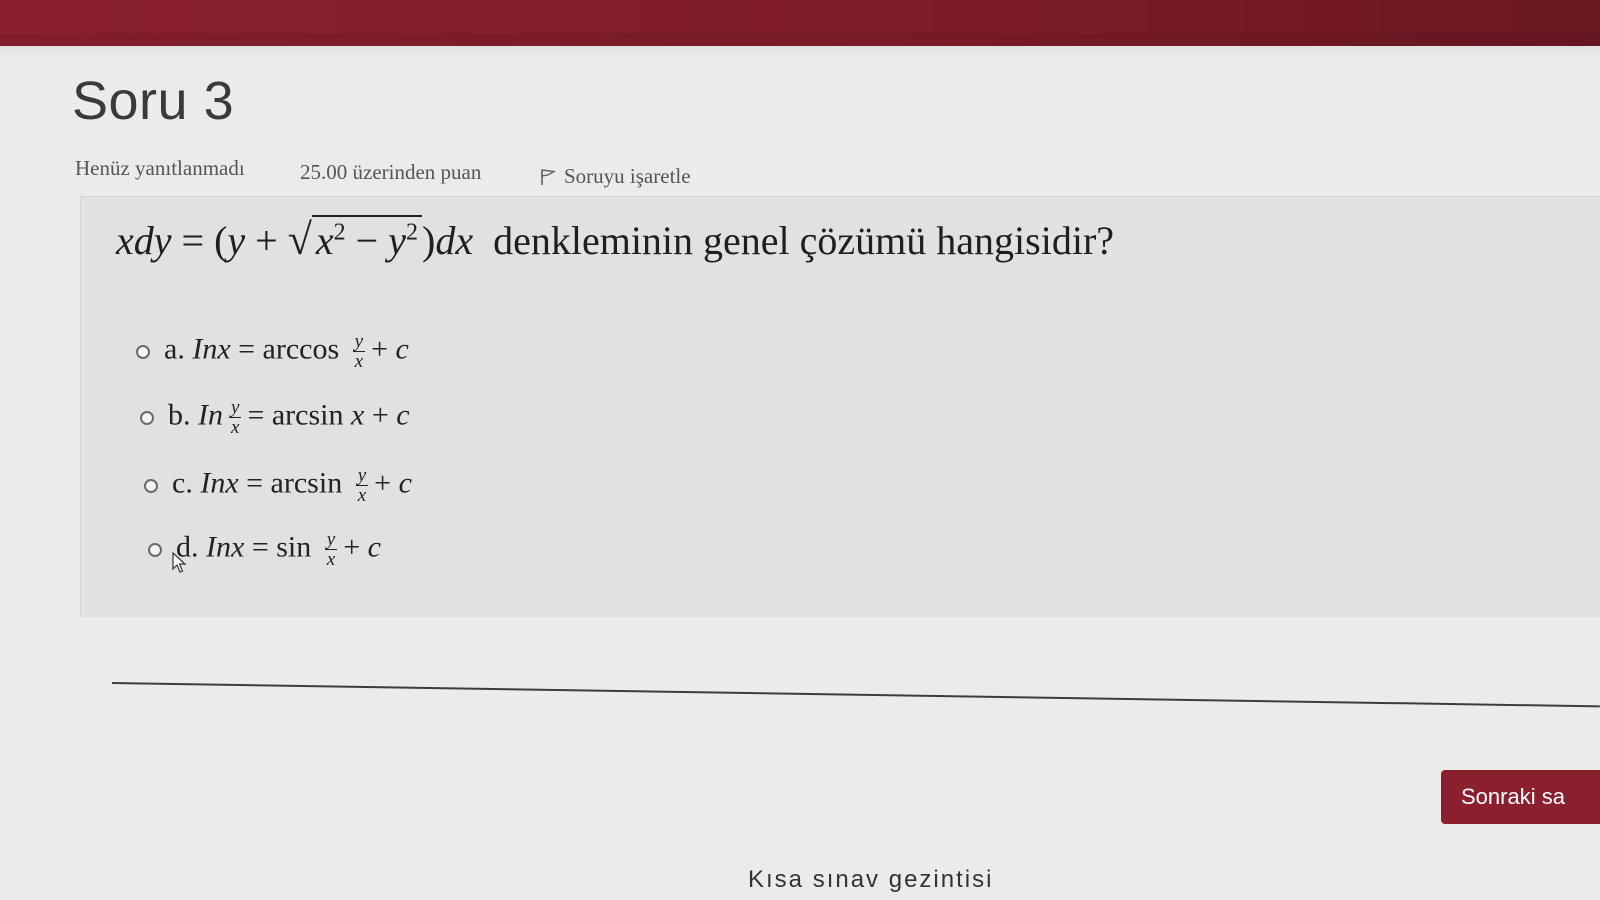 This screenshot has width=1600, height=900. Describe the element at coordinates (391, 172) in the screenshot. I see `question-points: 25.00 üzerinden puan` at that location.